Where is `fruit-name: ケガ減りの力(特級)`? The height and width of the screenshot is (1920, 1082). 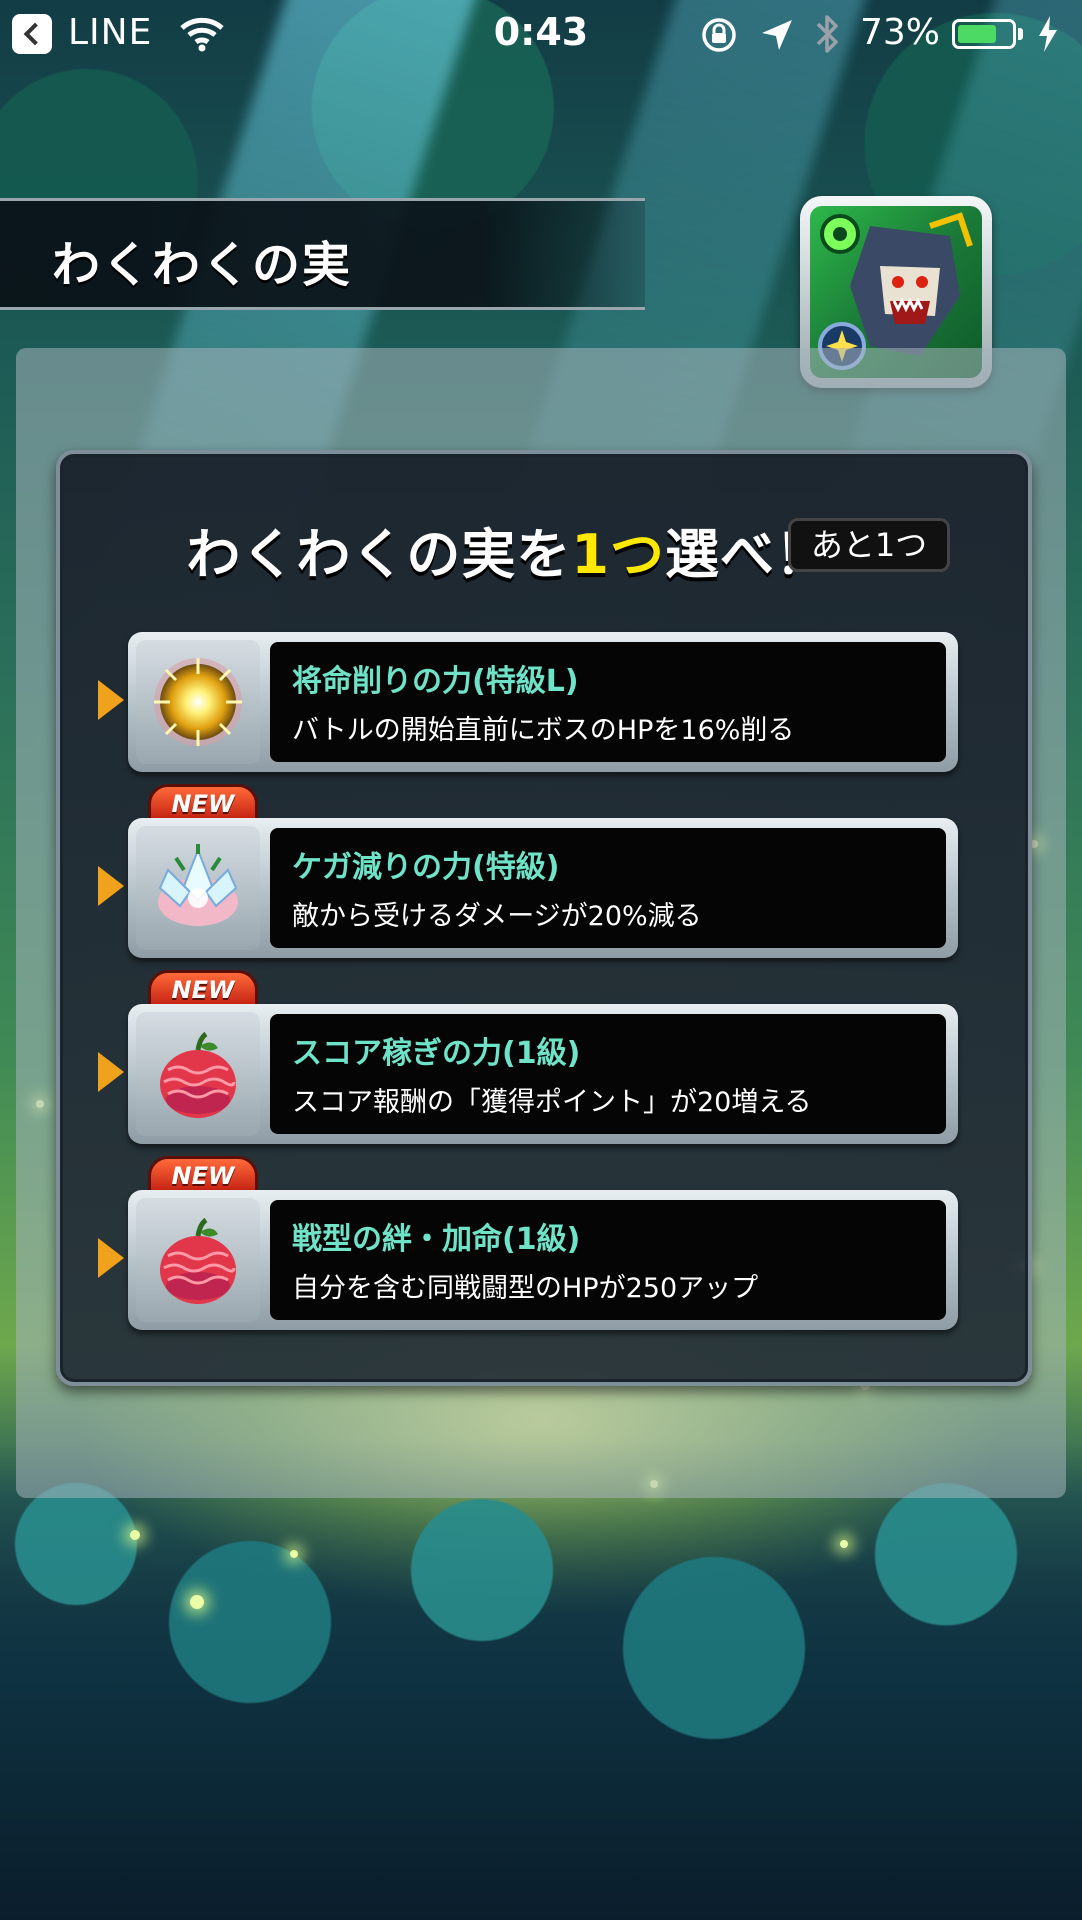 fruit-name: ケガ減りの力(特級) is located at coordinates (426, 867).